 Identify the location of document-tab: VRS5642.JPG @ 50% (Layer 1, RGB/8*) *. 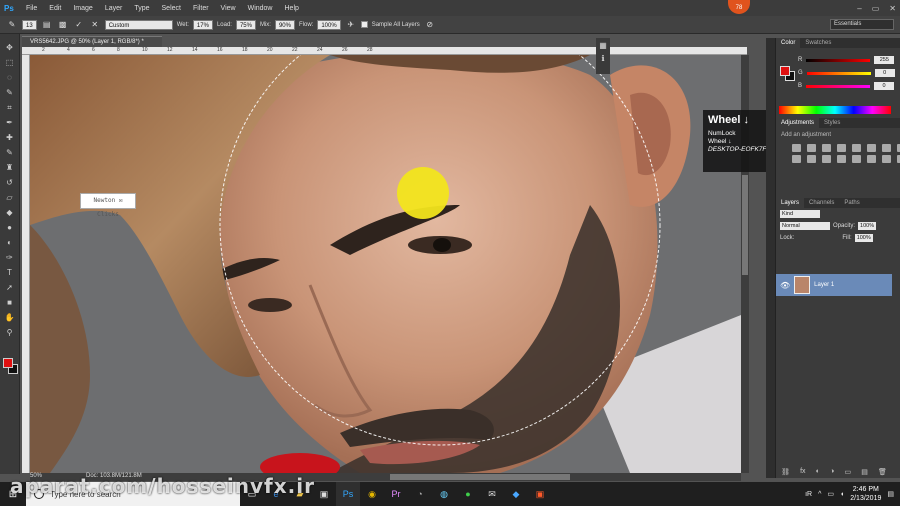
(92, 41).